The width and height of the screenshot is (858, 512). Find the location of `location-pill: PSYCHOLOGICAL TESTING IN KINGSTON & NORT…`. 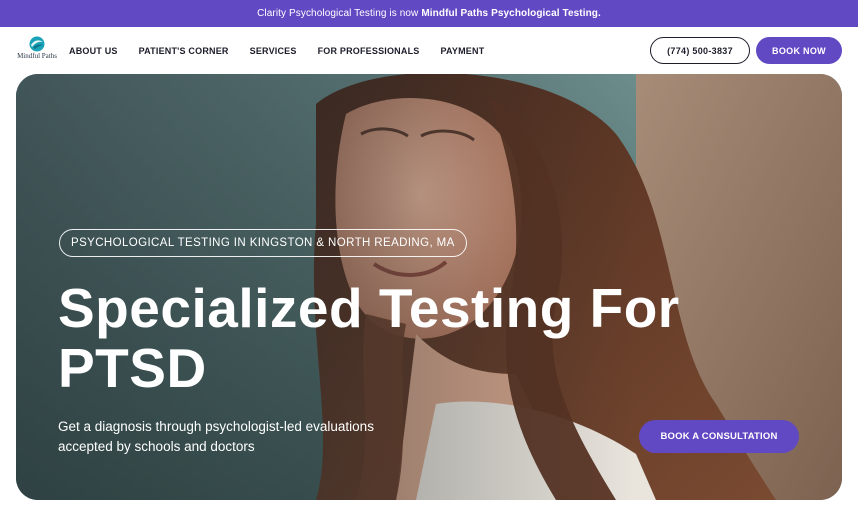

location-pill: PSYCHOLOGICAL TESTING IN KINGSTON & NORT… is located at coordinates (263, 243).